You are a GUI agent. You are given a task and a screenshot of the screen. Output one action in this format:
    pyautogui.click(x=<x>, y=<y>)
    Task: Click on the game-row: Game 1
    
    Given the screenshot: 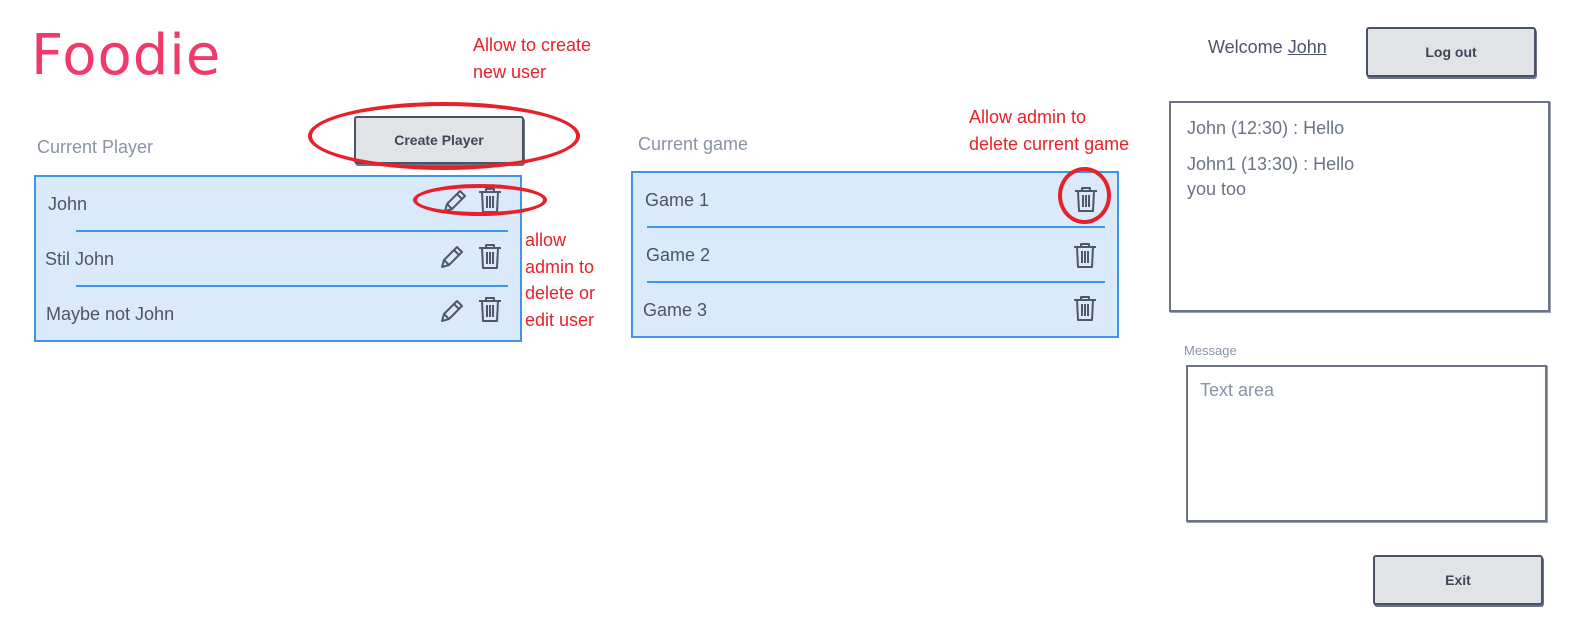 What is the action you would take?
    pyautogui.click(x=875, y=200)
    